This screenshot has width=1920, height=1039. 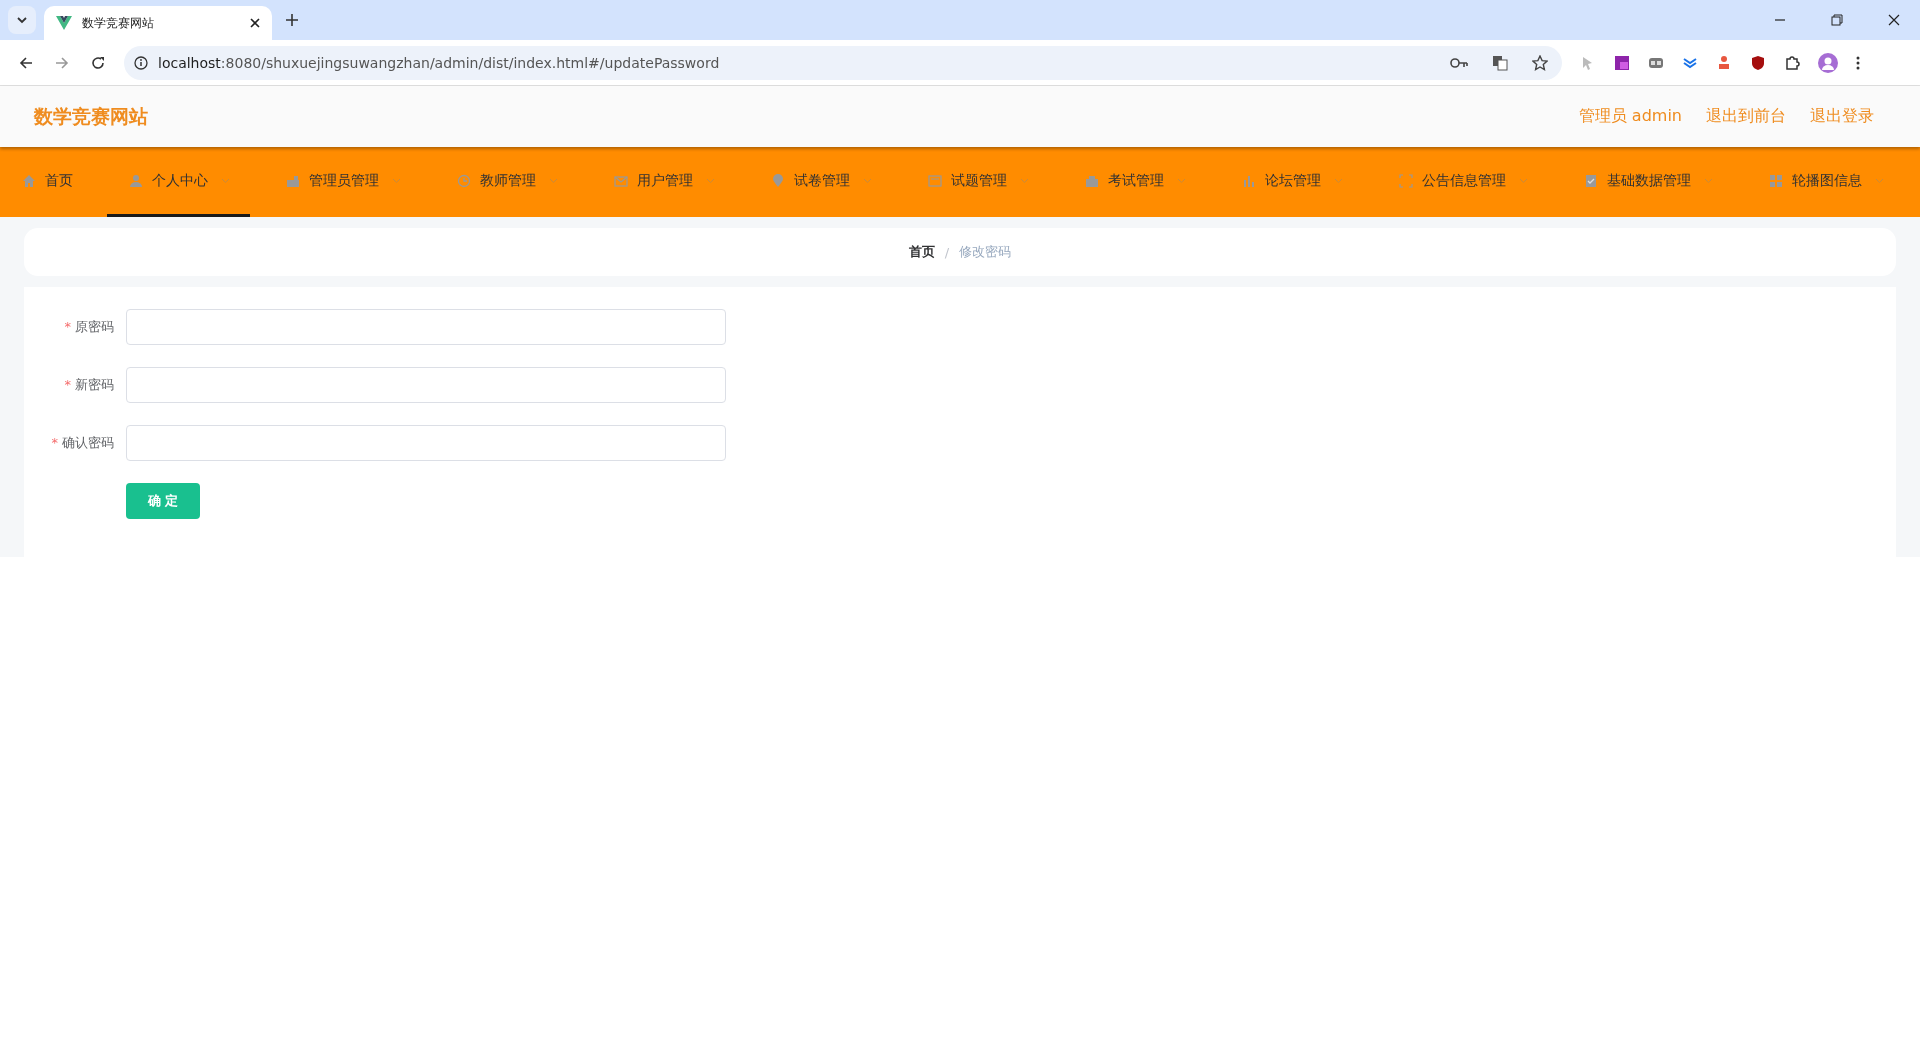 What do you see at coordinates (977, 182) in the screenshot?
I see `nav-menu-item: 试题管理` at bounding box center [977, 182].